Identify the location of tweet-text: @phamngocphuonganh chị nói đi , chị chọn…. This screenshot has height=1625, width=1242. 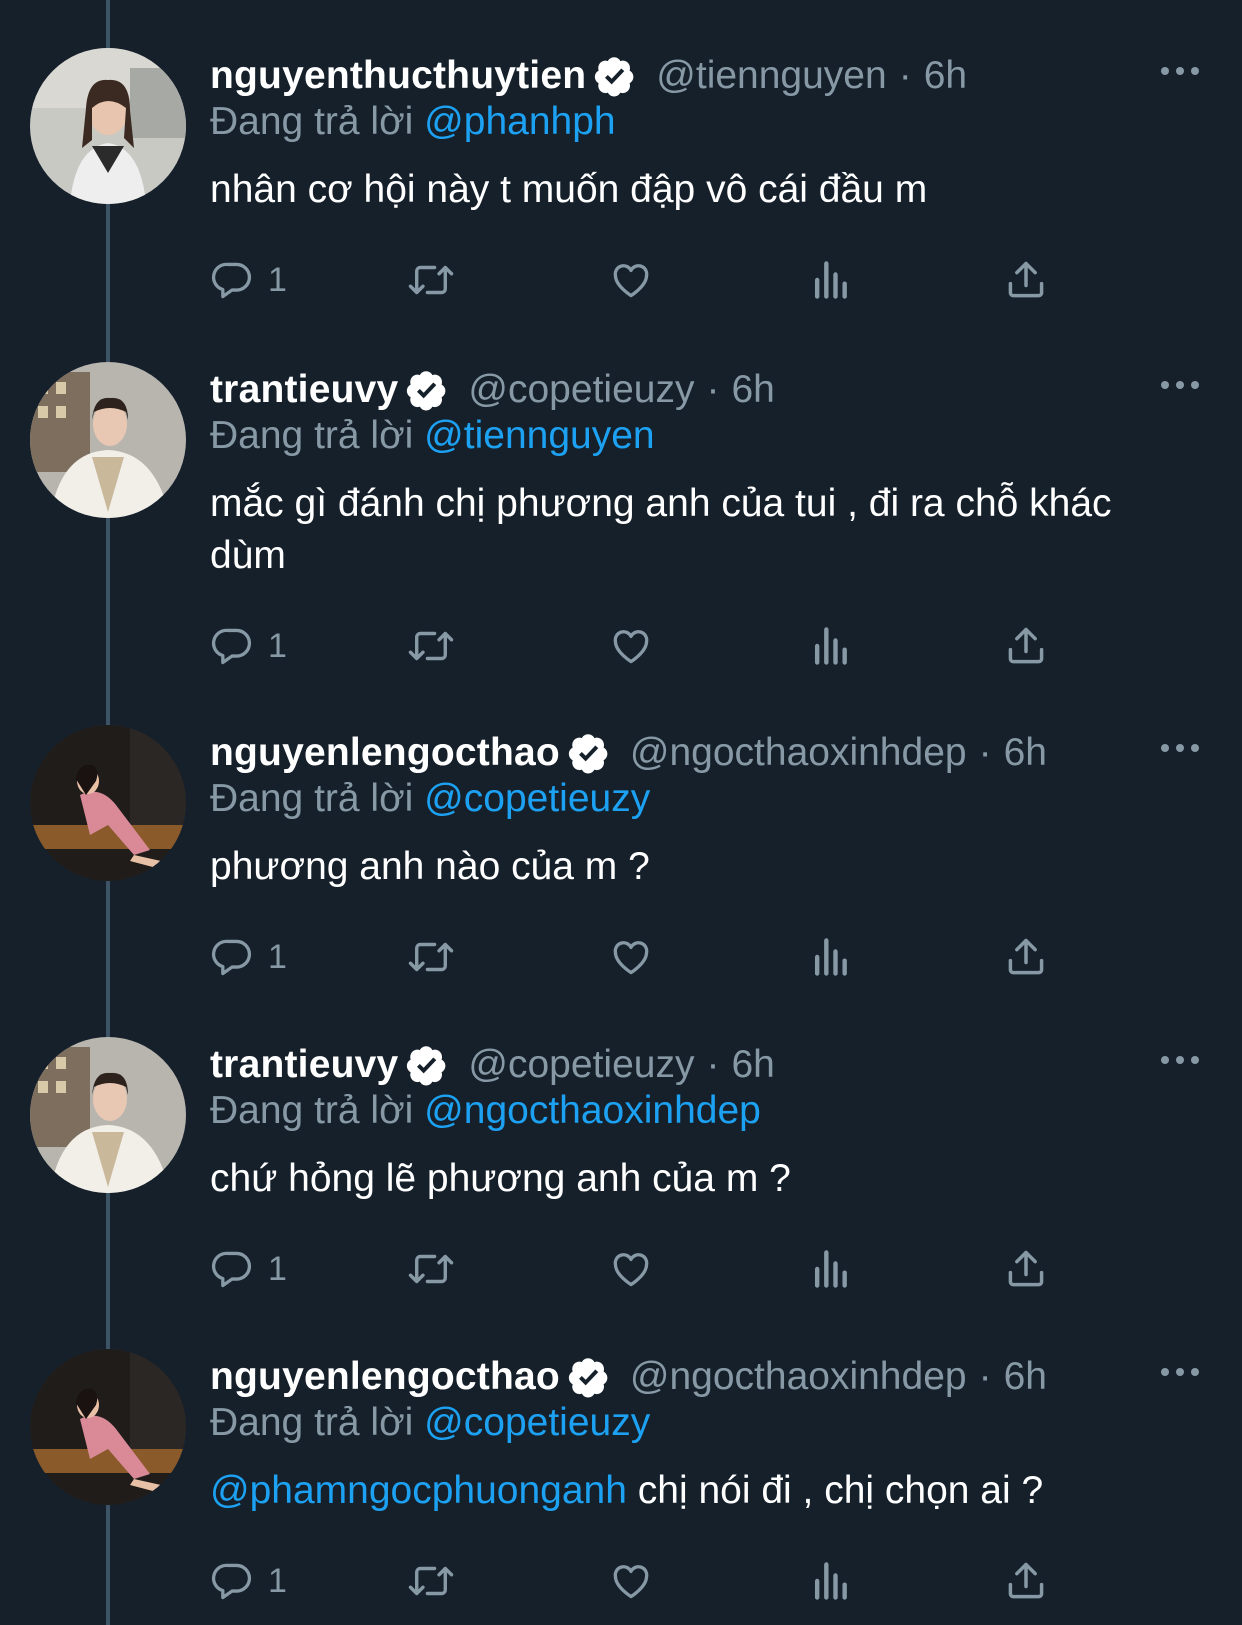
(690, 1491).